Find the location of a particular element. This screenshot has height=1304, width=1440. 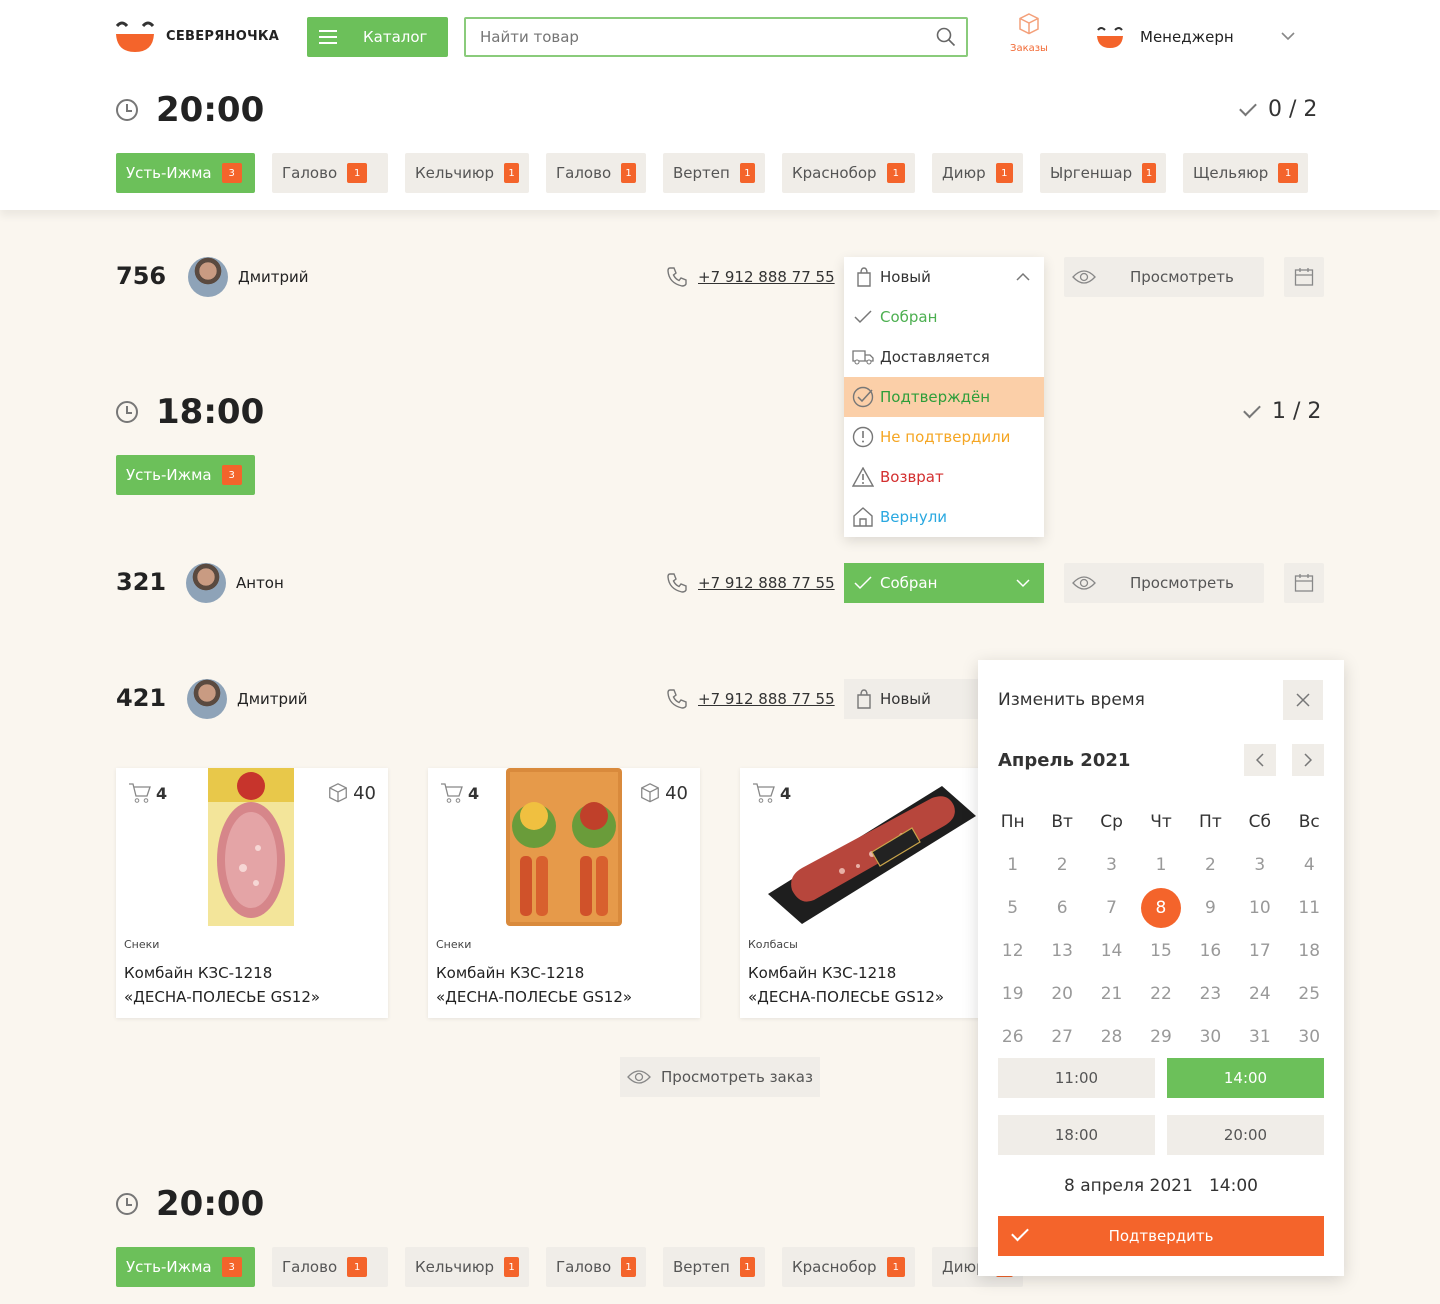

search-input is located at coordinates (700, 37).